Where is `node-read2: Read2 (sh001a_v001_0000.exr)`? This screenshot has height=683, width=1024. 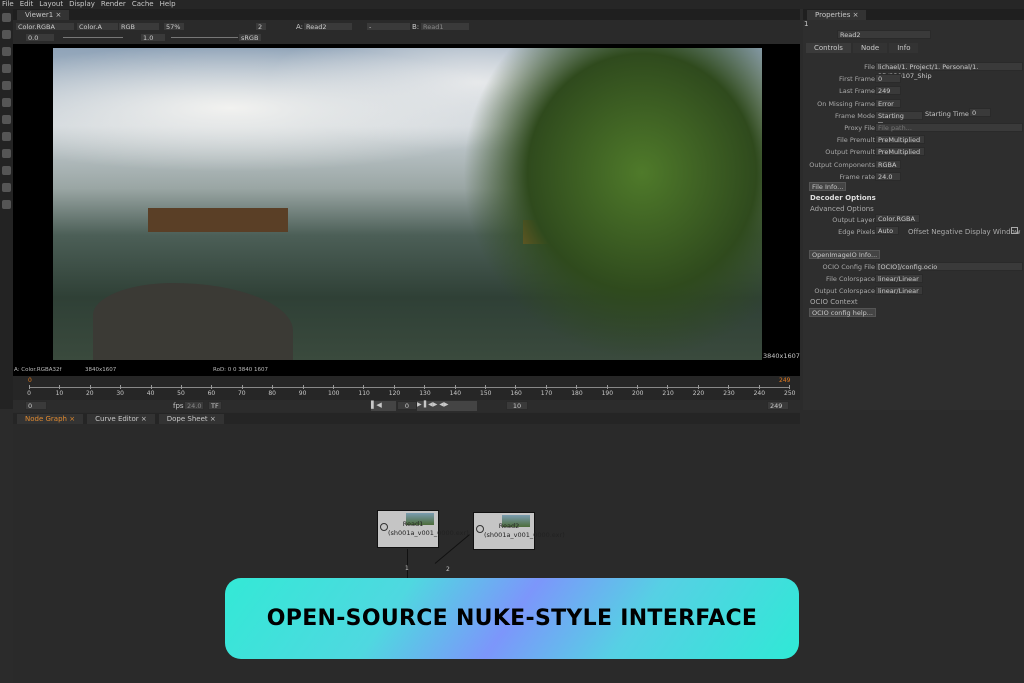
node-read2: Read2 (sh001a_v001_0000.exr) is located at coordinates (519, 531).